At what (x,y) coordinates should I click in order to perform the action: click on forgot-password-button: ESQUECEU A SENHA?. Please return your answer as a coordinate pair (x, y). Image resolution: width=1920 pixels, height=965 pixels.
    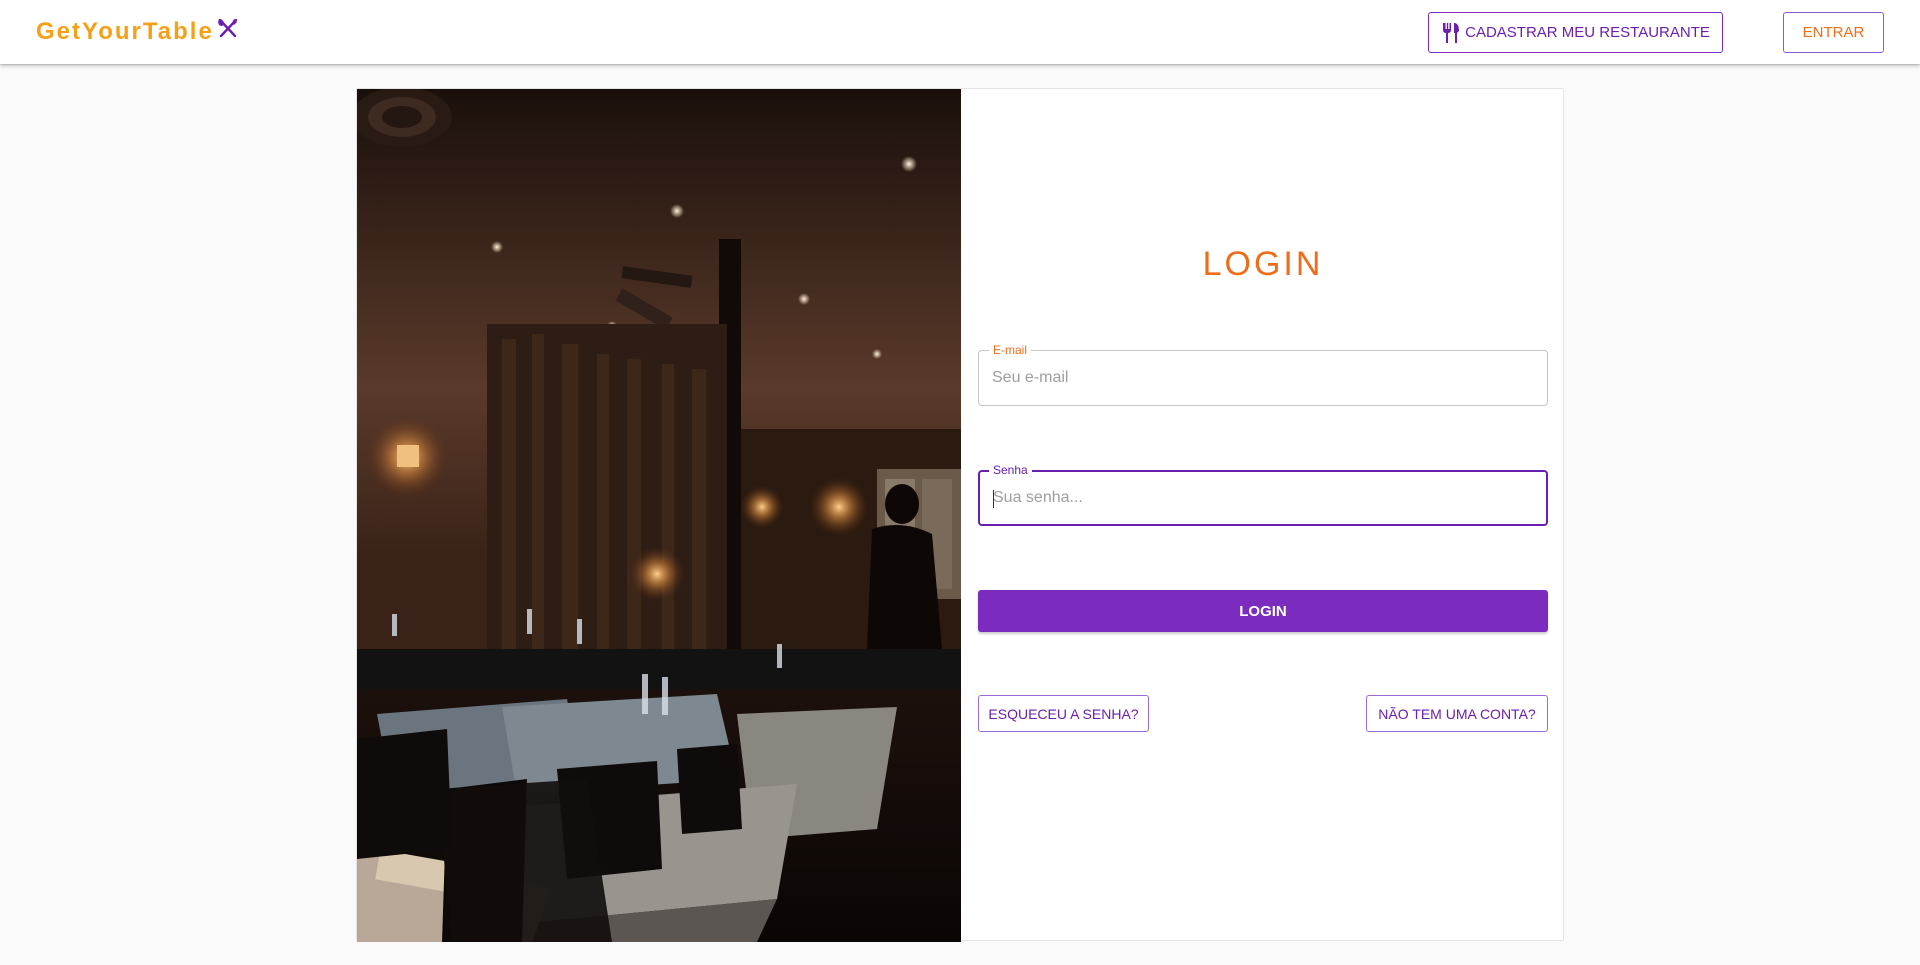
    Looking at the image, I should click on (1063, 713).